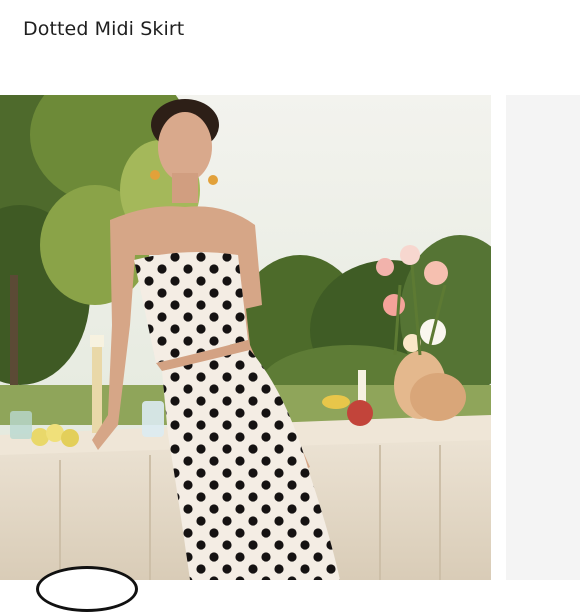 The width and height of the screenshot is (580, 612). Describe the element at coordinates (543, 337) in the screenshot. I see `product-image-next` at that location.